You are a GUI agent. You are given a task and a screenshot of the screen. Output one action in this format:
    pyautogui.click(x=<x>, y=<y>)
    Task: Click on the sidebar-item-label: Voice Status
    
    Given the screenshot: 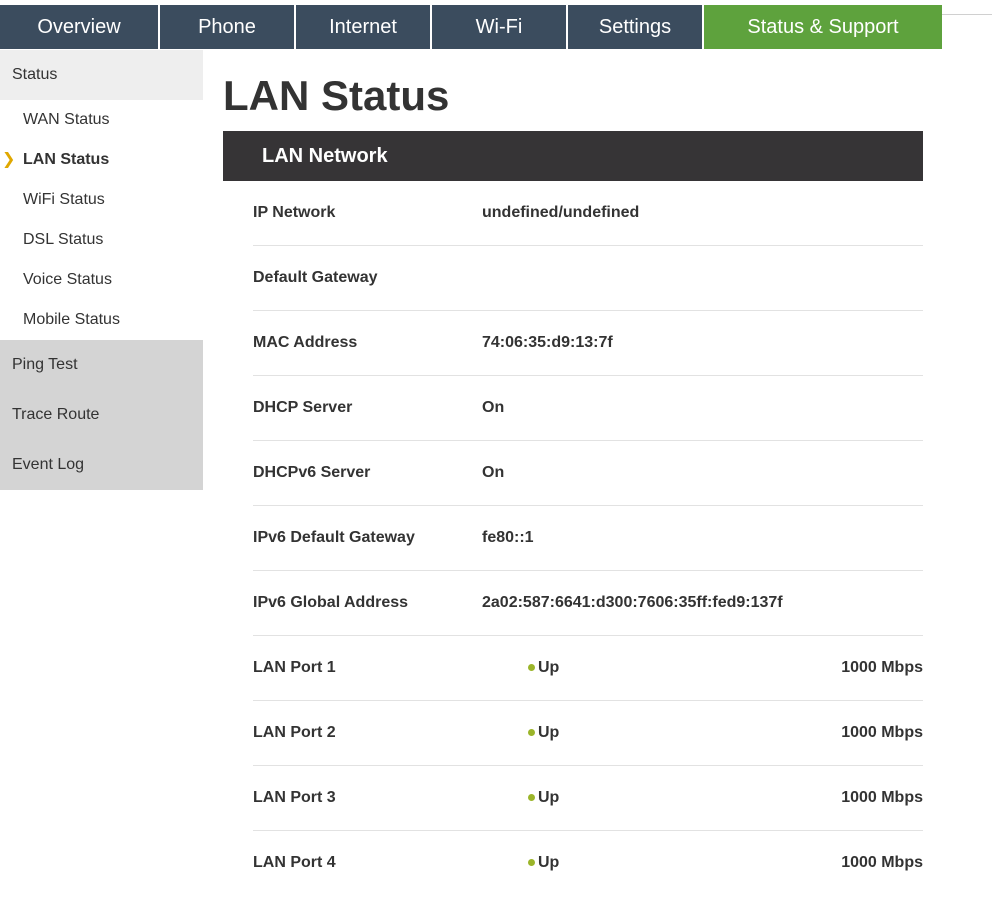 What is the action you would take?
    pyautogui.click(x=67, y=279)
    